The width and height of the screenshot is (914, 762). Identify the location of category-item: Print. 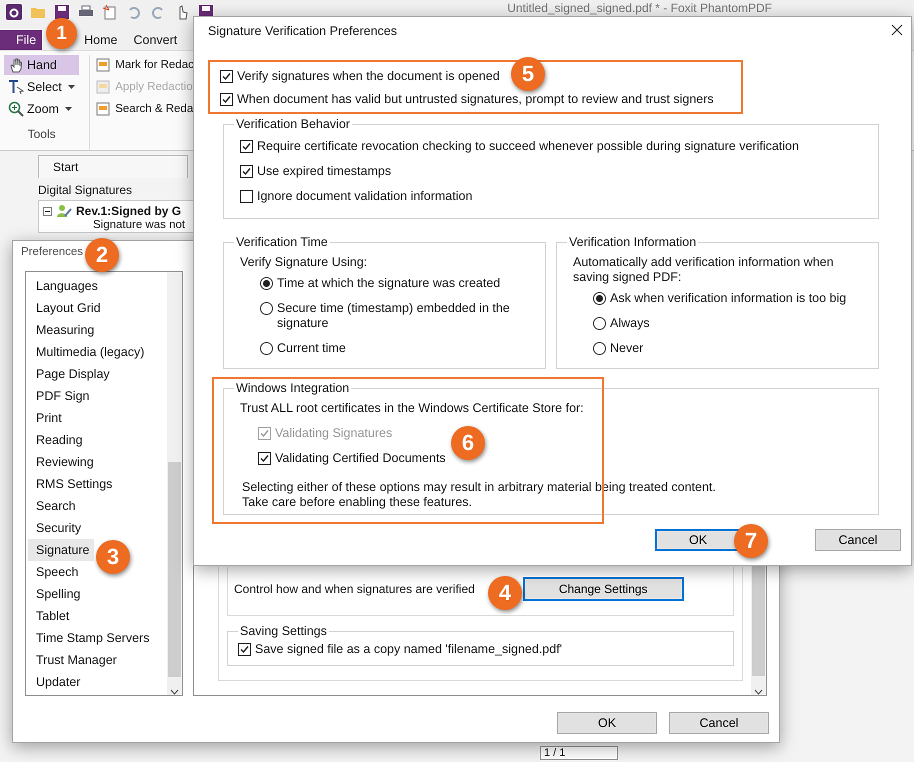
(47, 418).